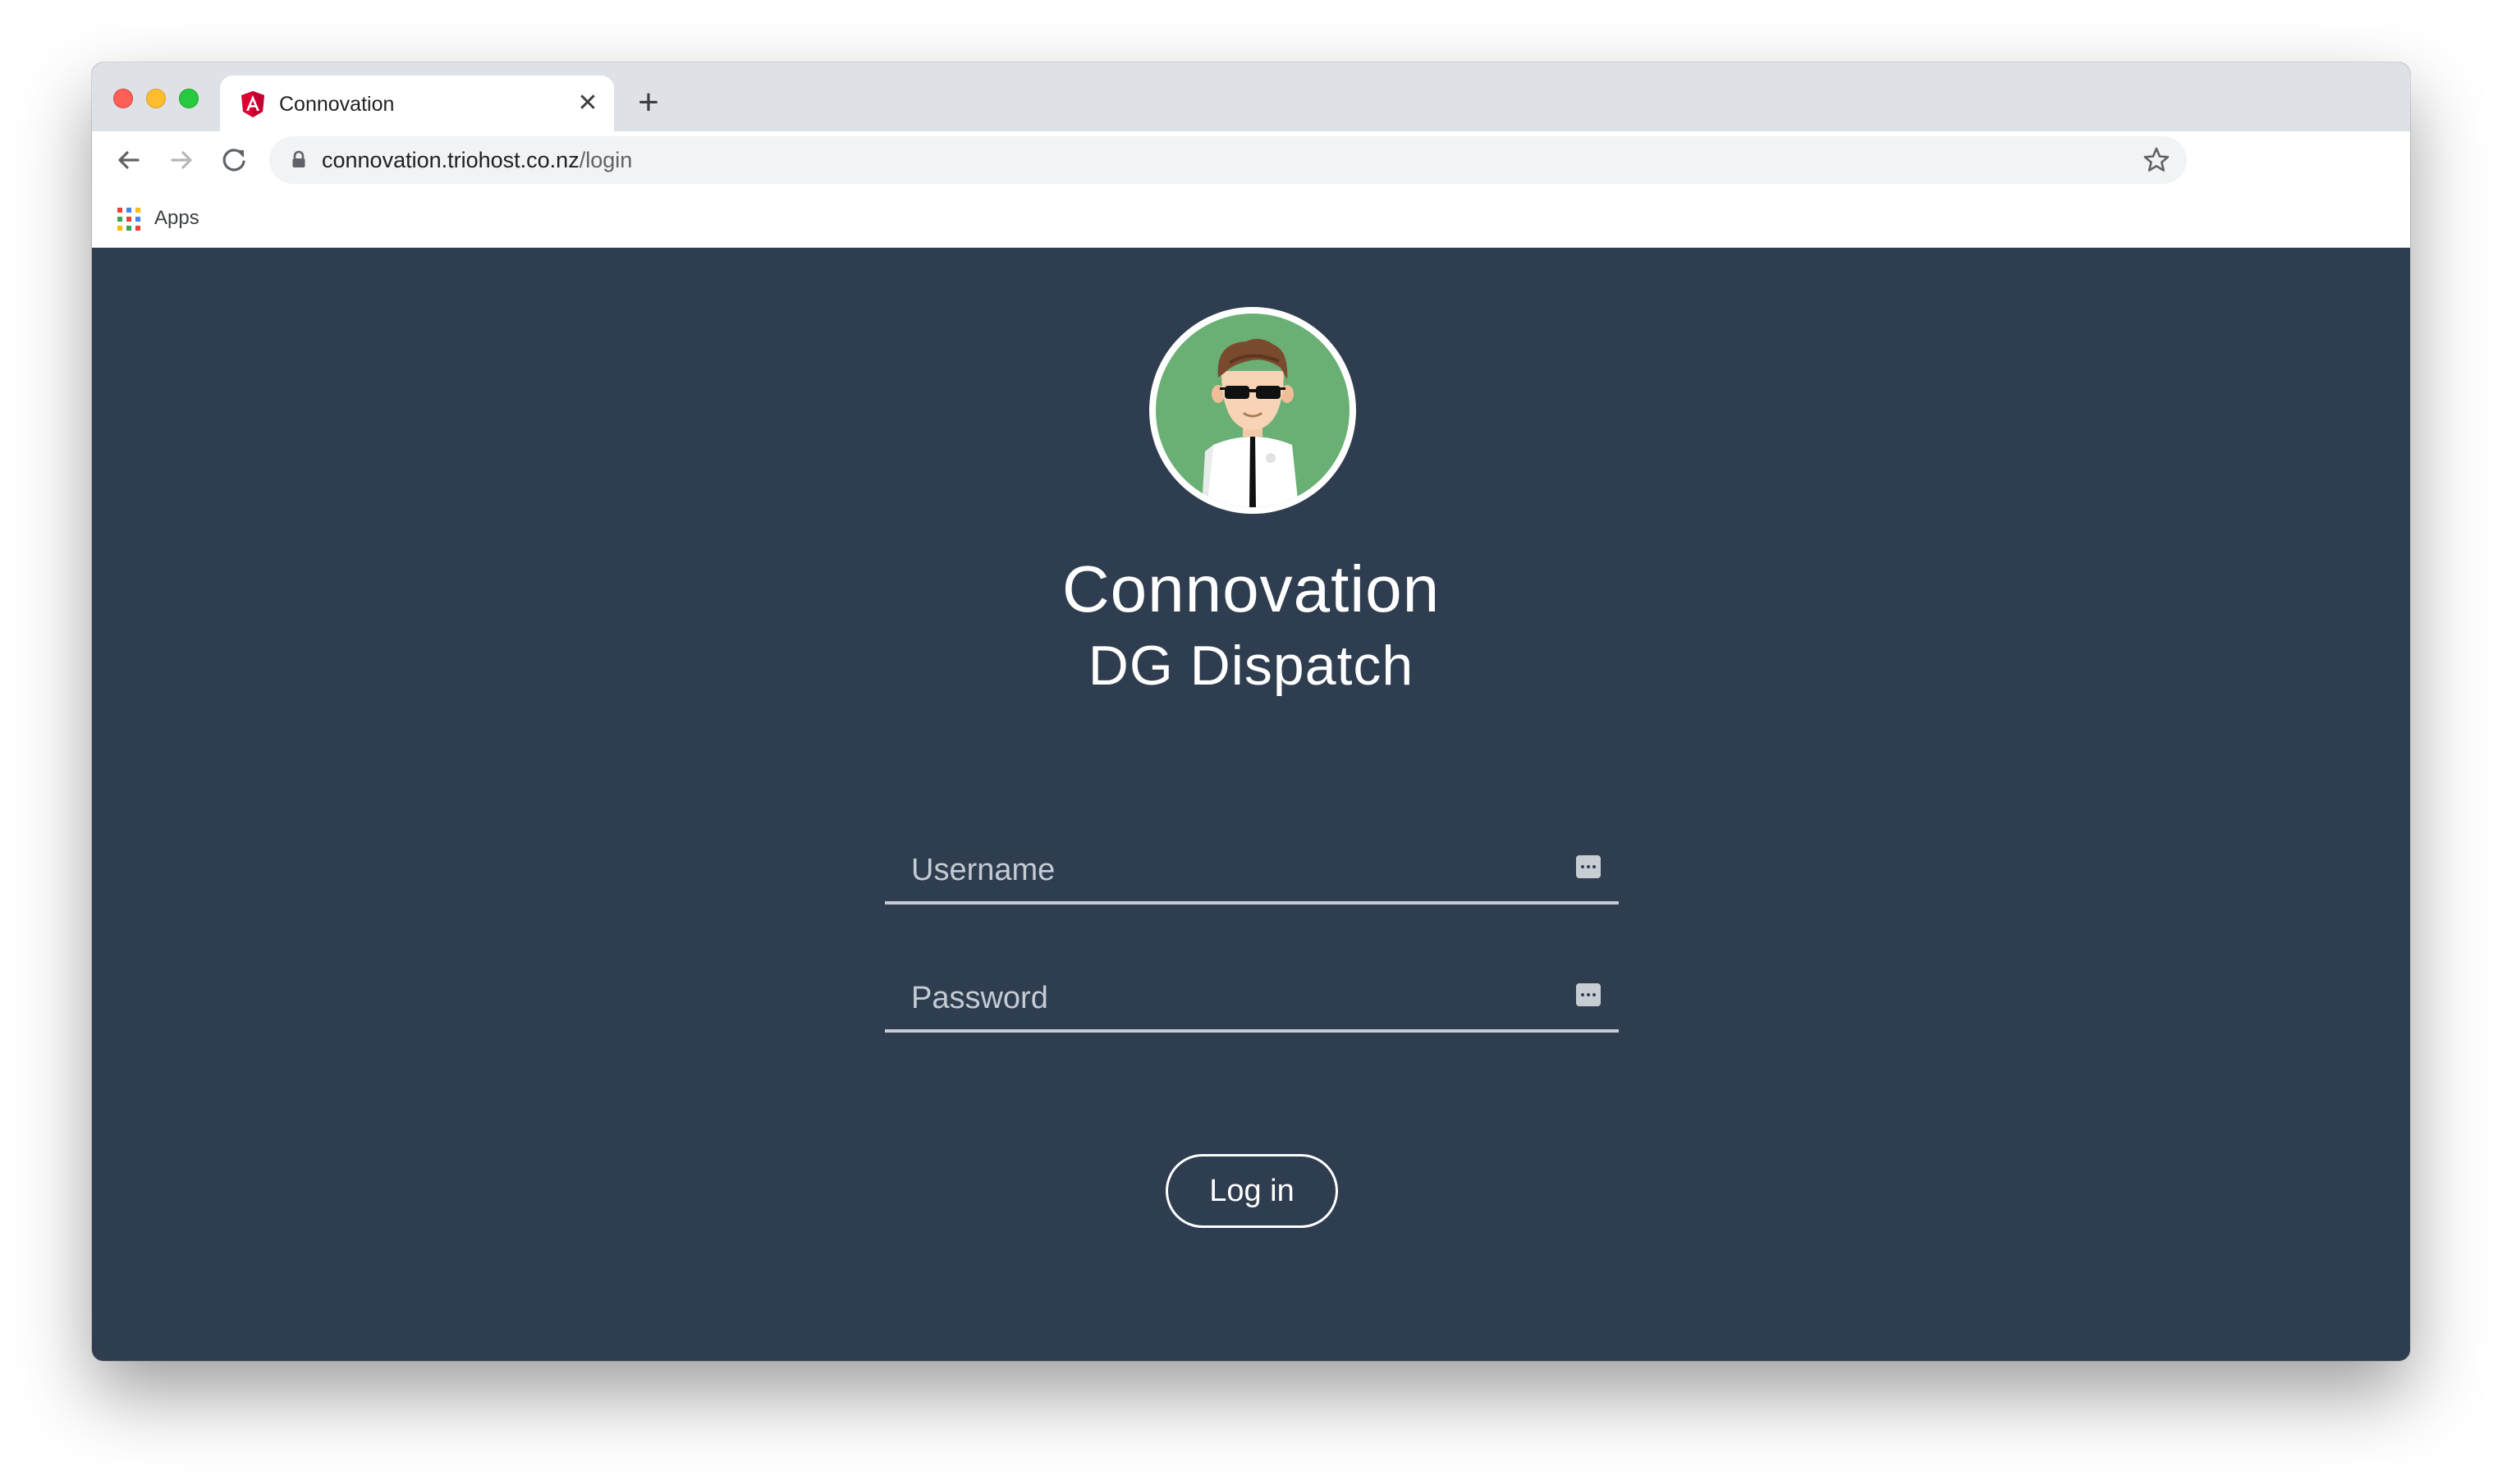  What do you see at coordinates (129, 219) in the screenshot?
I see `apps-grid-icon` at bounding box center [129, 219].